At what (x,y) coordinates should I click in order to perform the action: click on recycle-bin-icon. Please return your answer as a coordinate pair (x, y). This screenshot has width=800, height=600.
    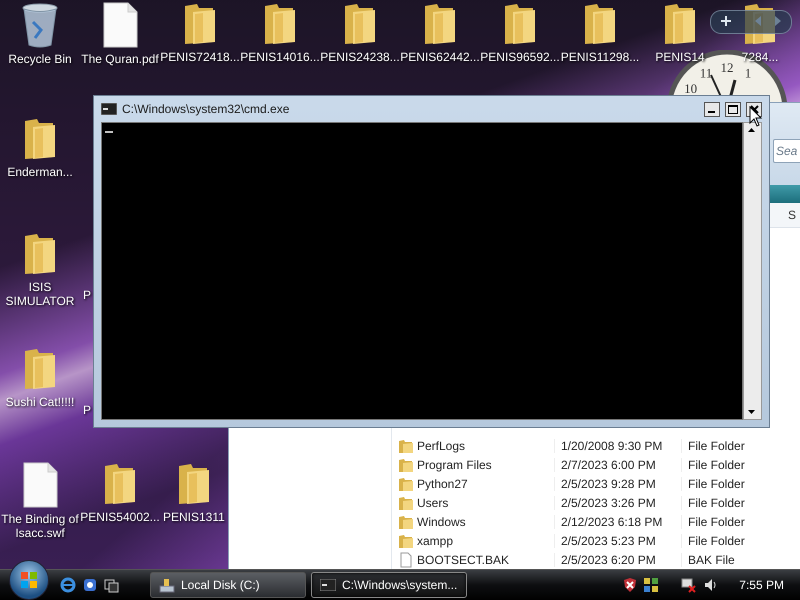
    Looking at the image, I should click on (40, 25).